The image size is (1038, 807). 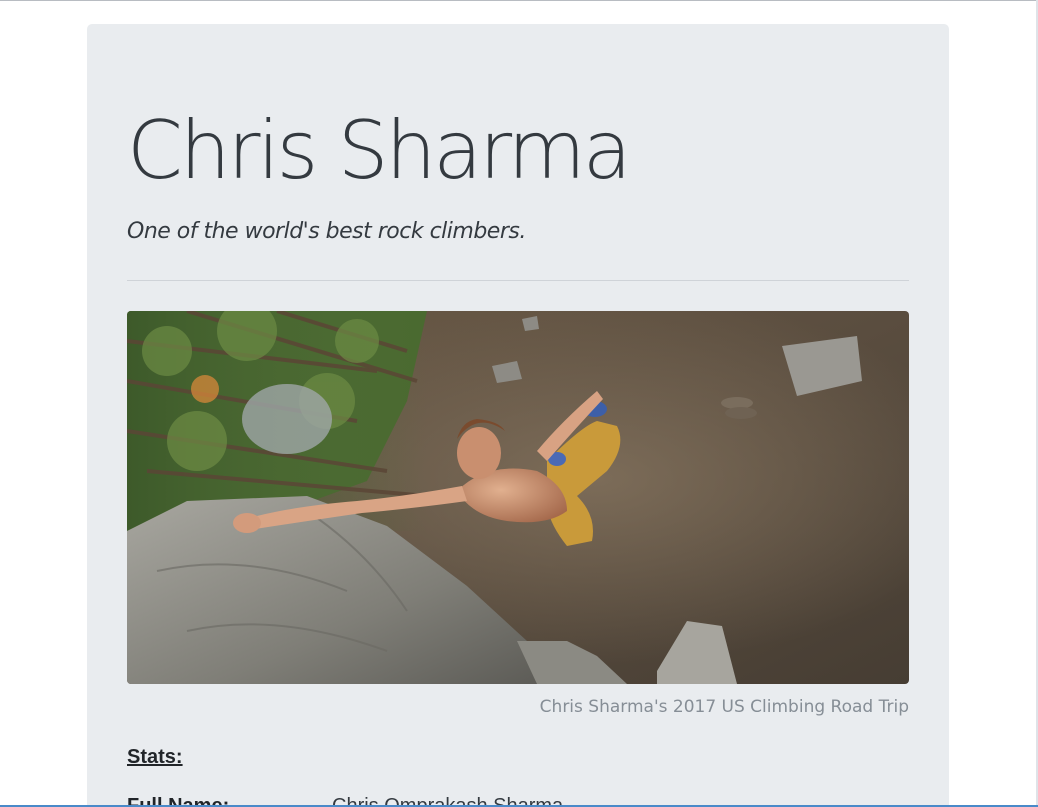 What do you see at coordinates (519, 0) in the screenshot?
I see `window-top-border` at bounding box center [519, 0].